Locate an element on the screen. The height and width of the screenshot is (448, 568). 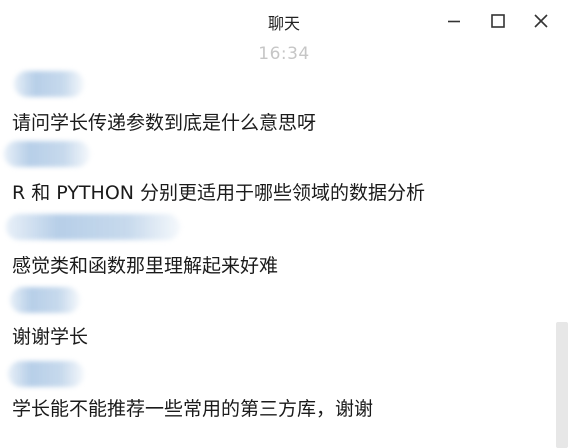
message-text: 感觉类和函数那里理解起来好难 is located at coordinates (145, 266).